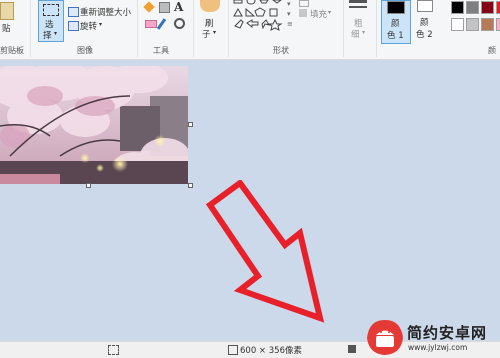  Describe the element at coordinates (113, 350) in the screenshot. I see `selection-size-icon` at that location.